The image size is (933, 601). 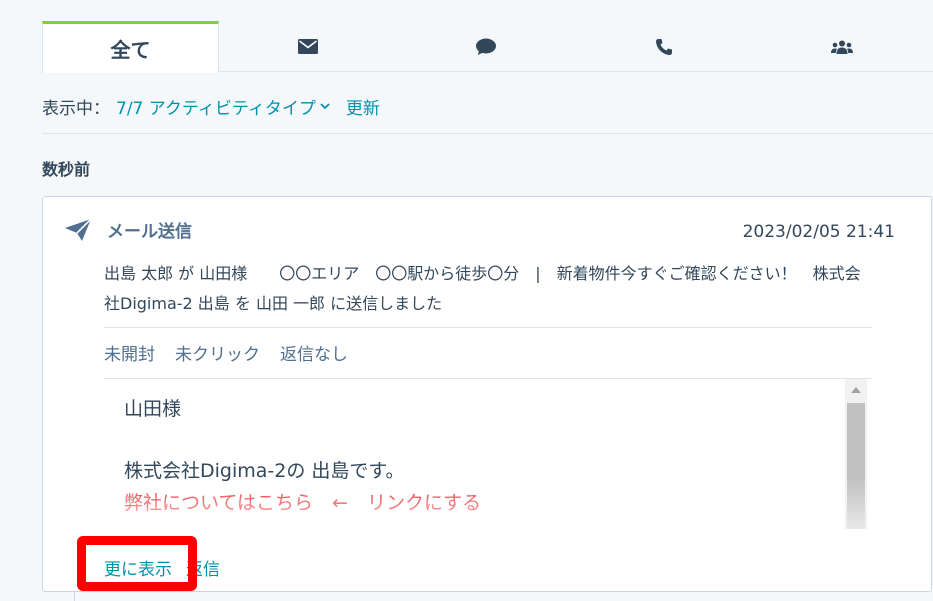 I want to click on status-unopened: 未開封, so click(x=129, y=355).